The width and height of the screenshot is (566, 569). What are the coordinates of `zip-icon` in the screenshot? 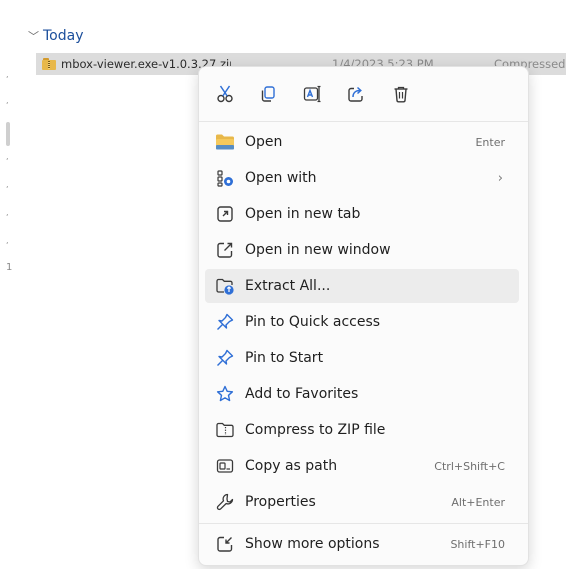 It's located at (225, 430).